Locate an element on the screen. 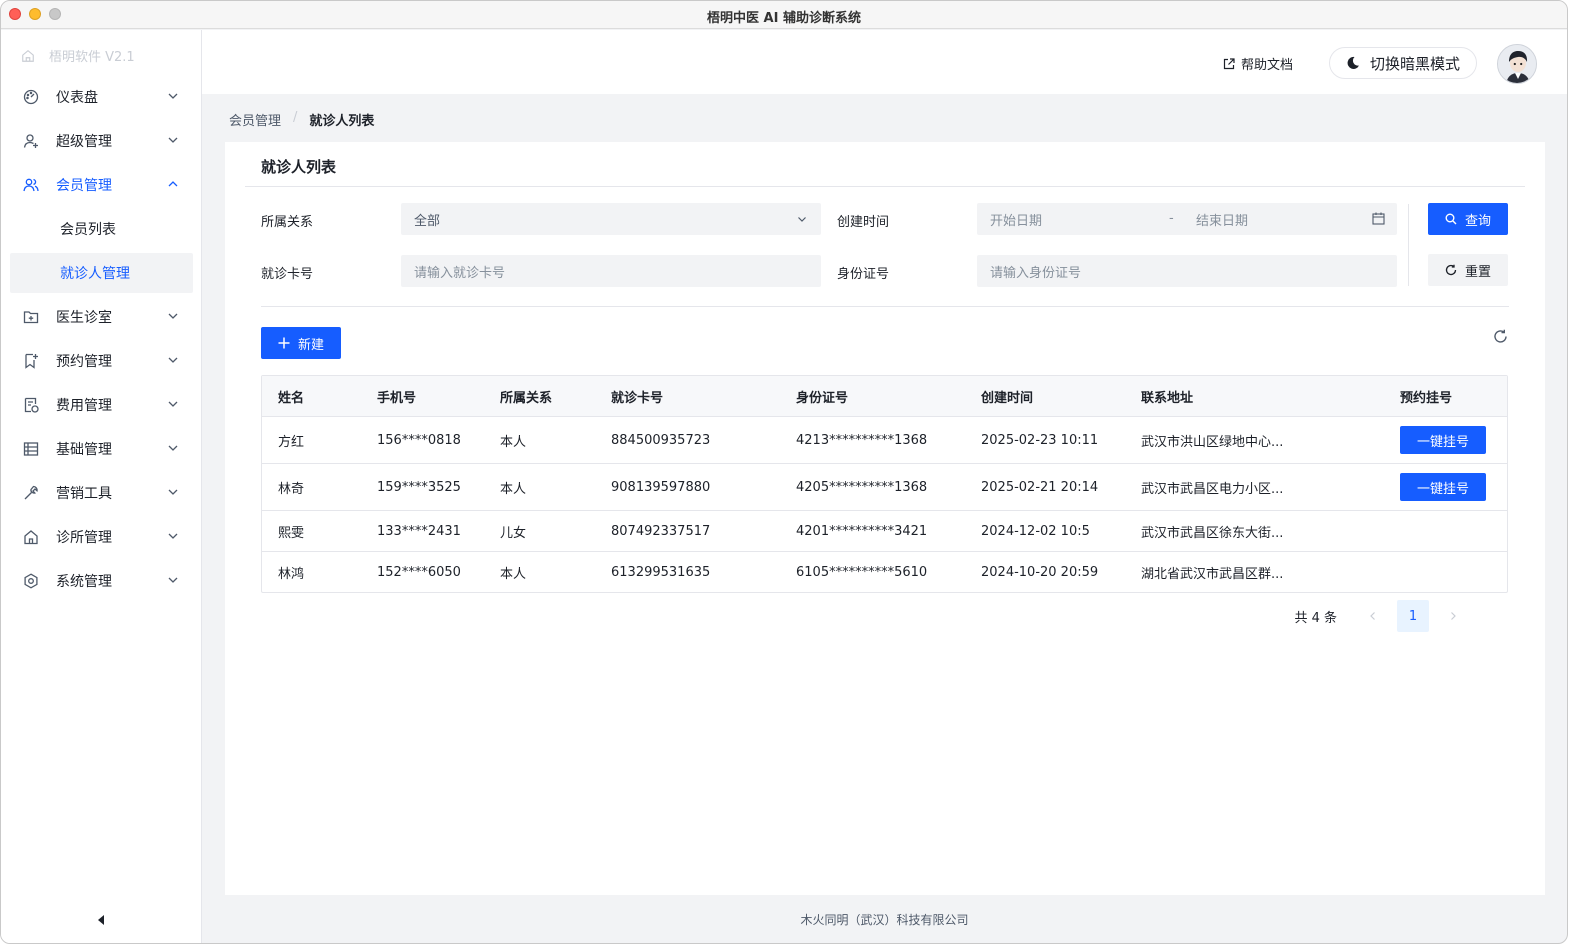 Image resolution: width=1575 pixels, height=948 pixels. collapse-sidebar-icon is located at coordinates (101, 920).